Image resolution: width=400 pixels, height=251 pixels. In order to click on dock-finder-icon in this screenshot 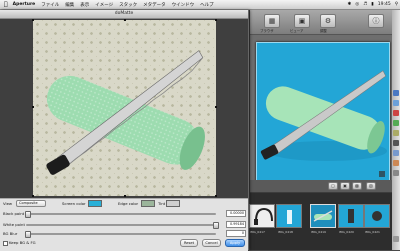, I will do `click(396, 93)`.